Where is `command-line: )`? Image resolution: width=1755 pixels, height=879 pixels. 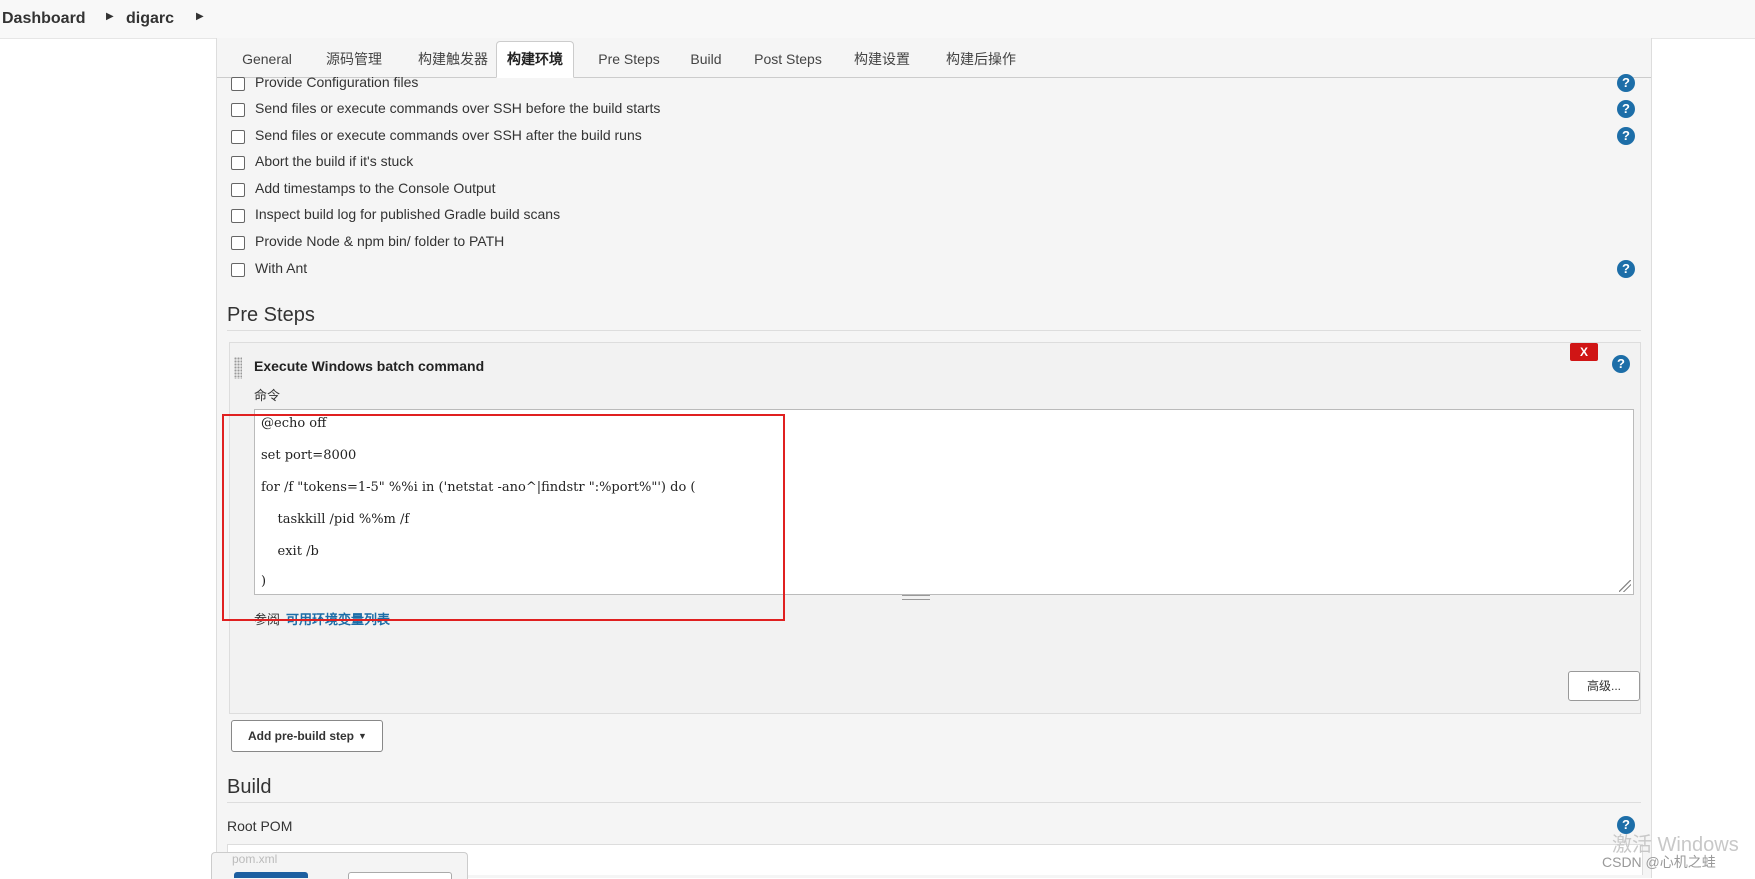
command-line: ) is located at coordinates (264, 581).